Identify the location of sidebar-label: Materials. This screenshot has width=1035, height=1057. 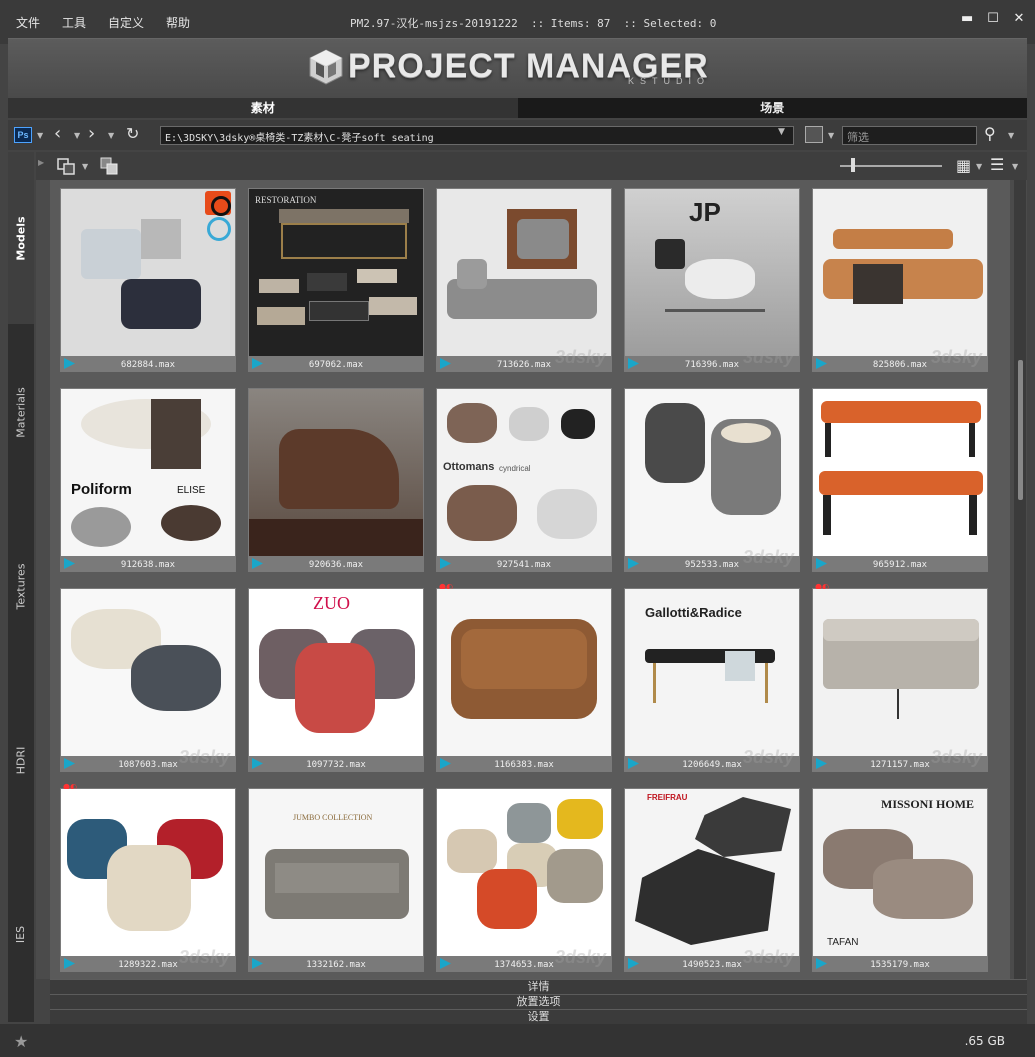
(21, 412).